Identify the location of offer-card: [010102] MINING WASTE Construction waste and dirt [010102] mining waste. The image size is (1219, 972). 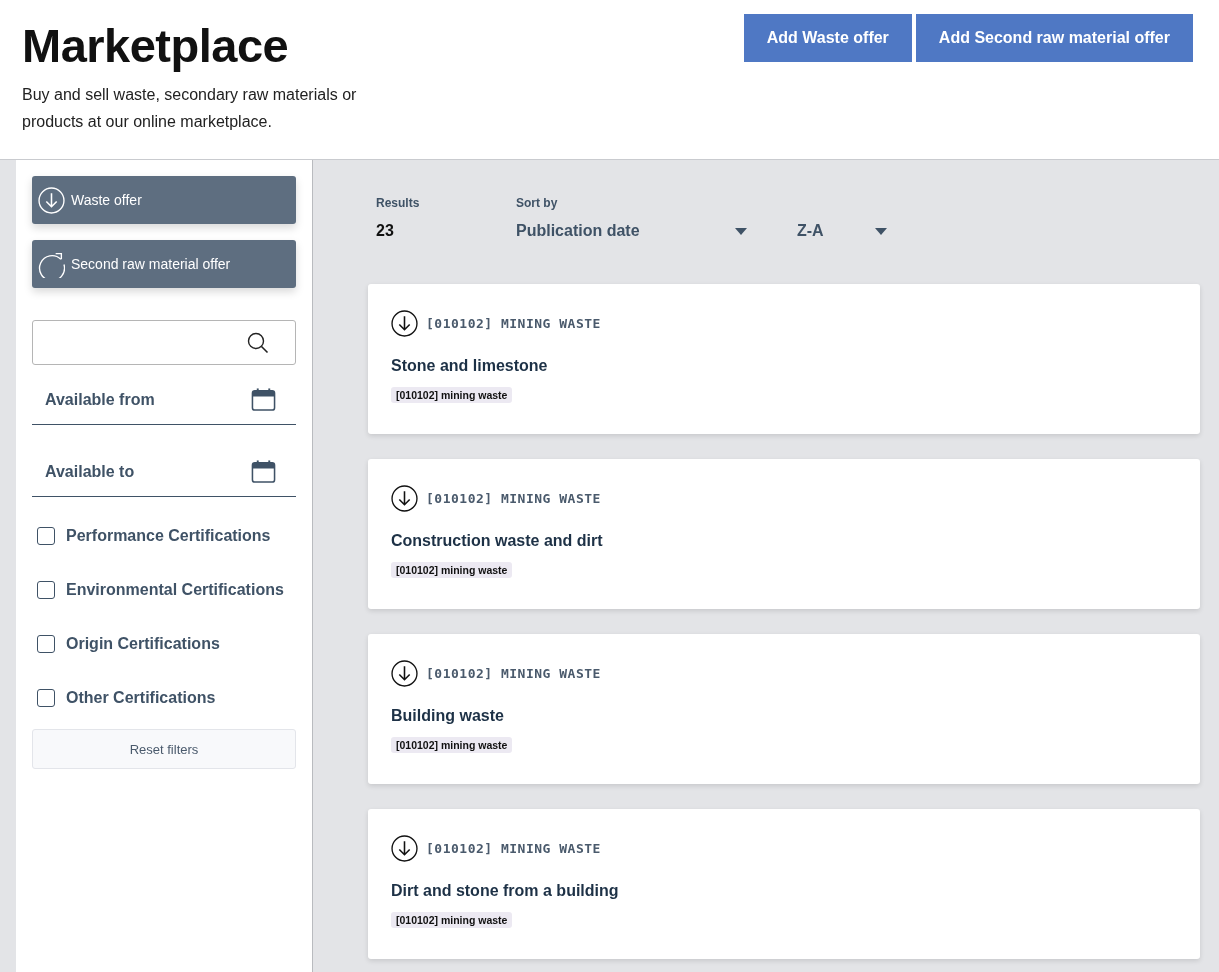
(784, 534).